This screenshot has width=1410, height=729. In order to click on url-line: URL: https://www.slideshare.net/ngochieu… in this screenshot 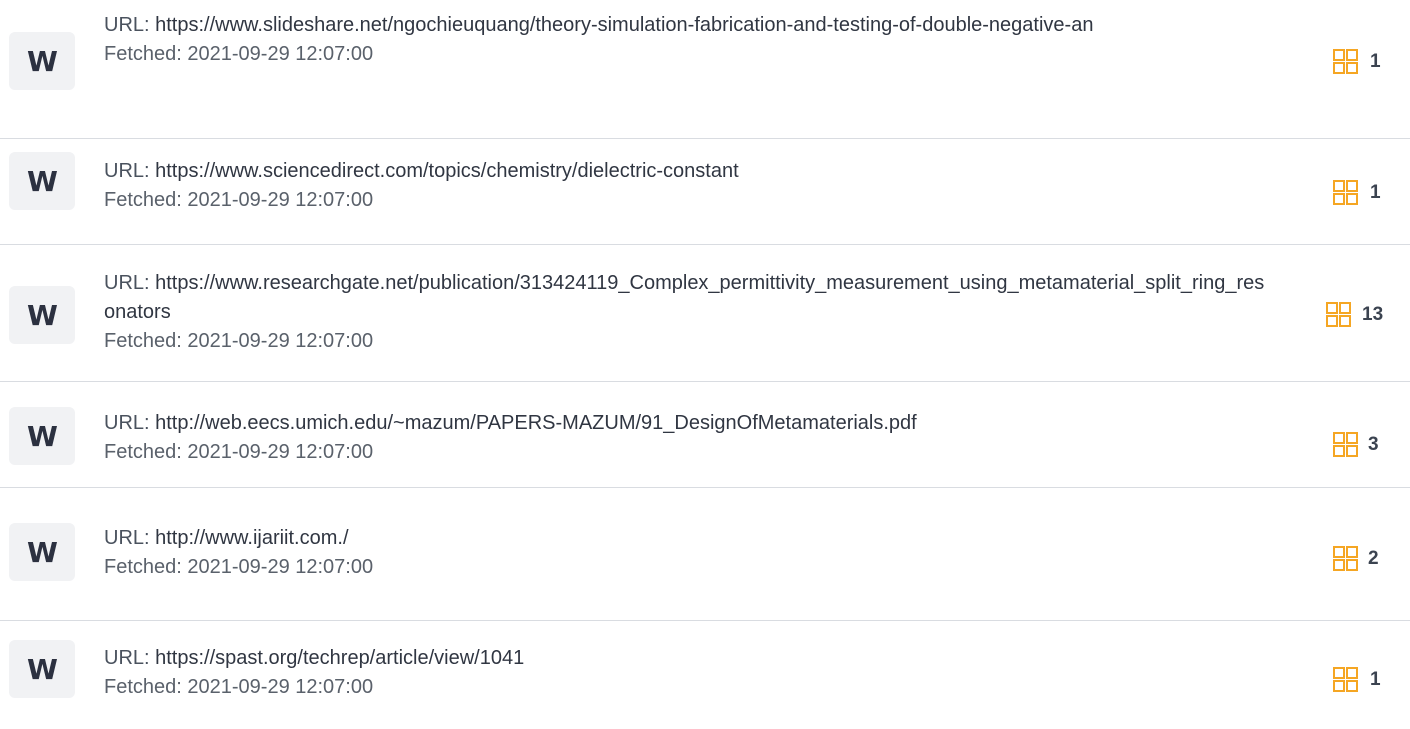, I will do `click(689, 25)`.